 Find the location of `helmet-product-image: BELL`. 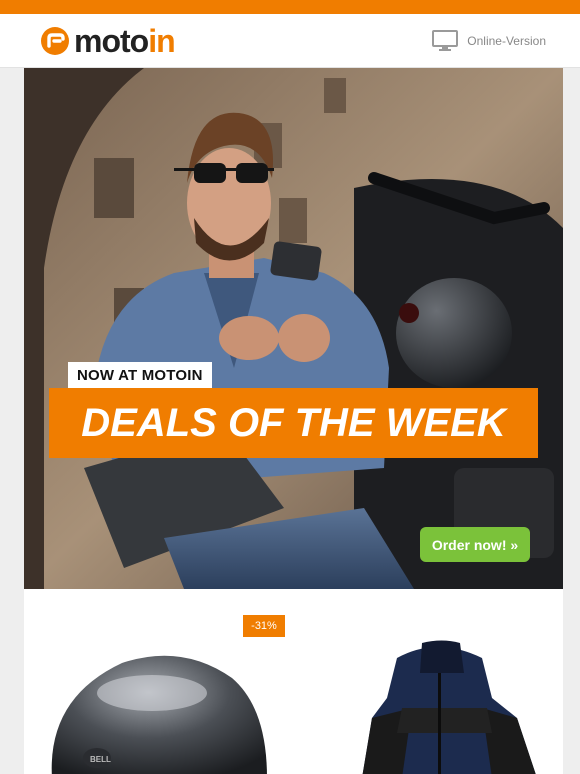

helmet-product-image: BELL is located at coordinates (157, 706).